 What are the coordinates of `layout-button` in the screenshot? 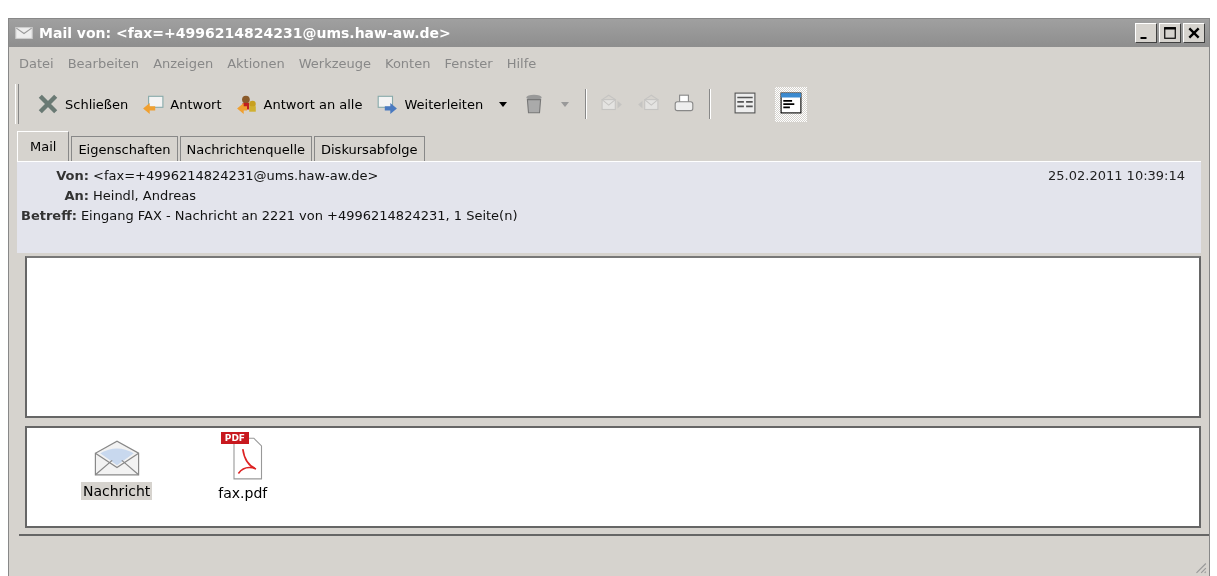 It's located at (791, 104).